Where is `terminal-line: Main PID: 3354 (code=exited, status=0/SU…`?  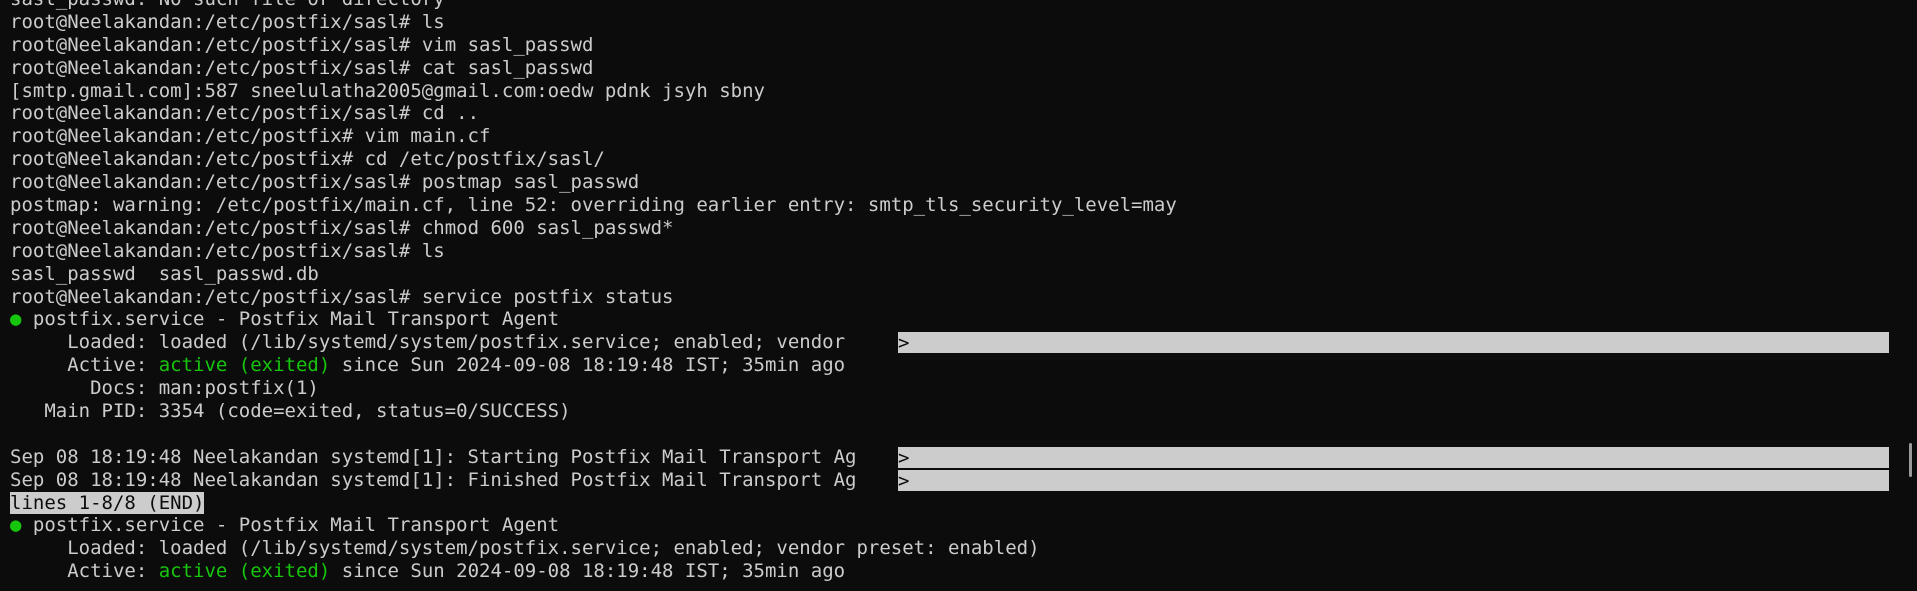 terminal-line: Main PID: 3354 (code=exited, status=0/SU… is located at coordinates (593, 411).